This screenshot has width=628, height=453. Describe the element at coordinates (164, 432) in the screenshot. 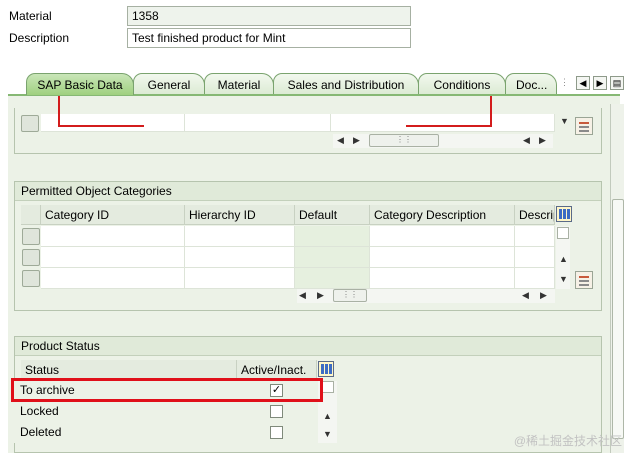

I see `status-row: Deleted` at that location.